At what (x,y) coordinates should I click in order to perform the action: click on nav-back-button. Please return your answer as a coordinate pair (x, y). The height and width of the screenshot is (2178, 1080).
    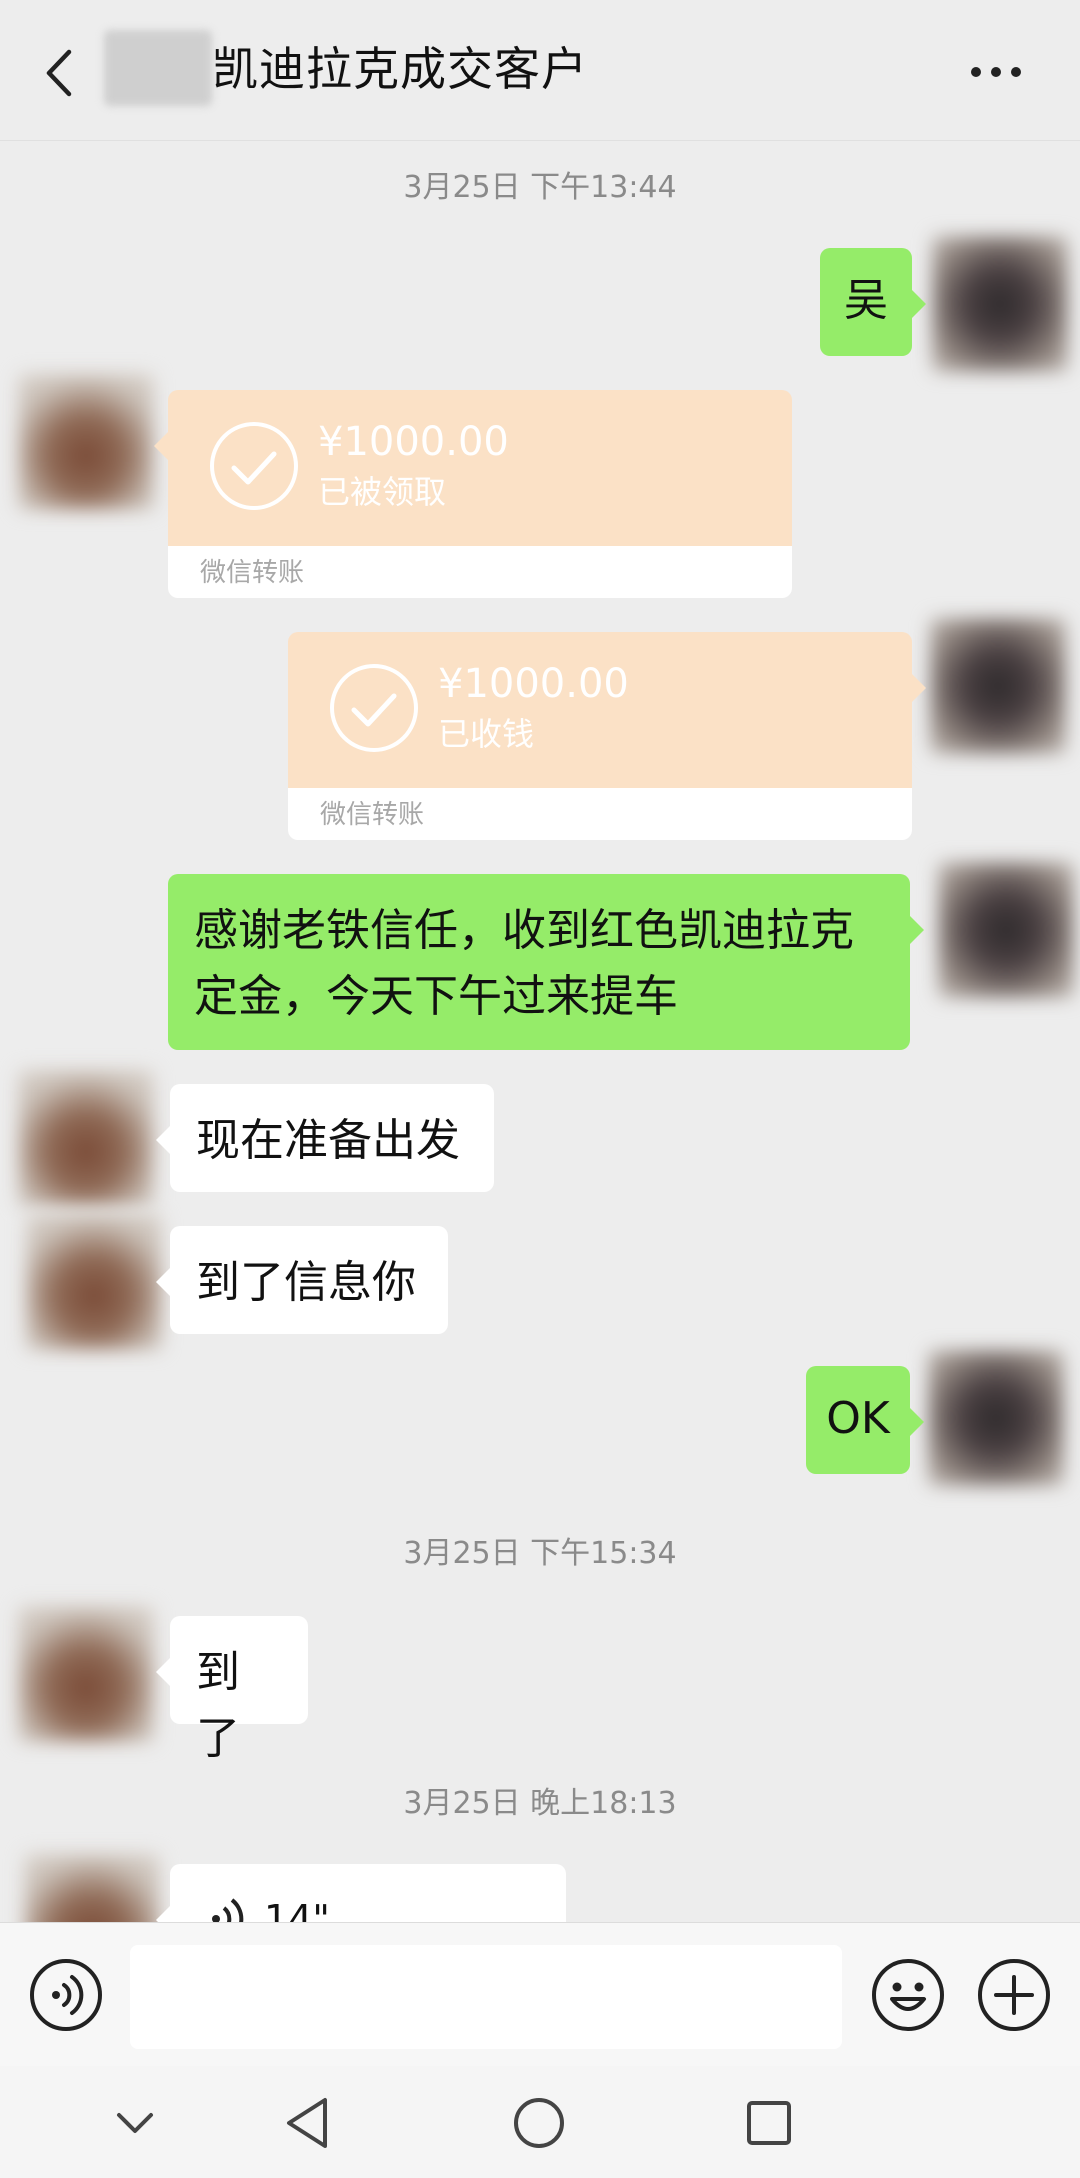
    Looking at the image, I should click on (307, 2123).